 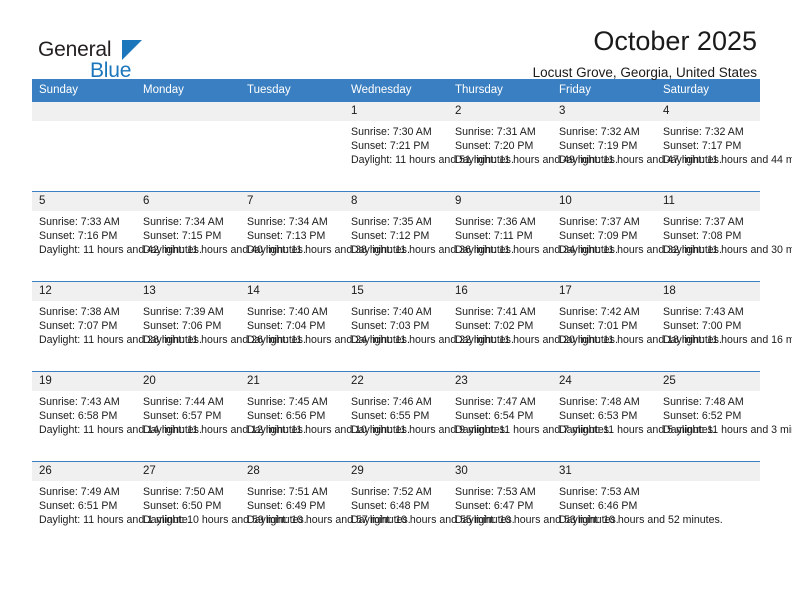 What do you see at coordinates (390, 506) in the screenshot?
I see `sunset-text: Sunset: 6:48 PM` at bounding box center [390, 506].